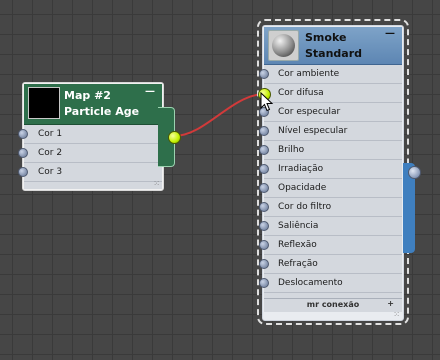 The height and width of the screenshot is (360, 440). I want to click on input-label: Saliência, so click(298, 226).